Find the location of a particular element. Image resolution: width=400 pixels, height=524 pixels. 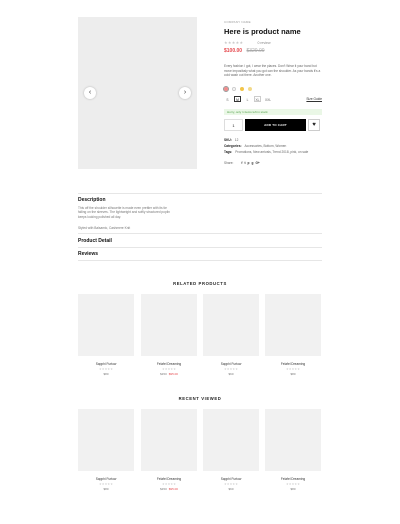

wishlist-button: ♥ is located at coordinates (314, 124).